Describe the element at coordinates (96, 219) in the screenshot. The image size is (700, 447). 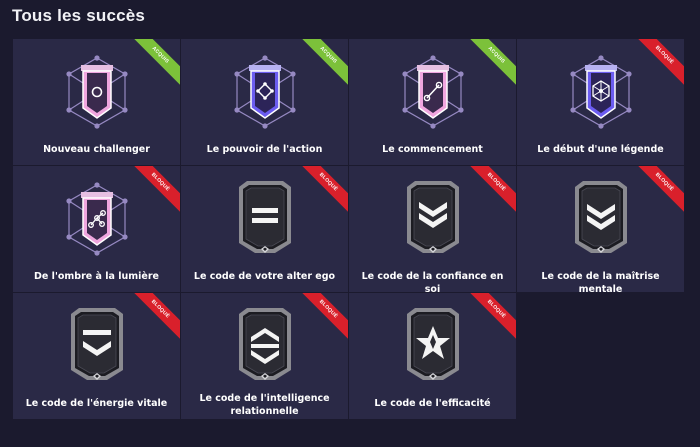
I see `banner-nodes-icon` at that location.